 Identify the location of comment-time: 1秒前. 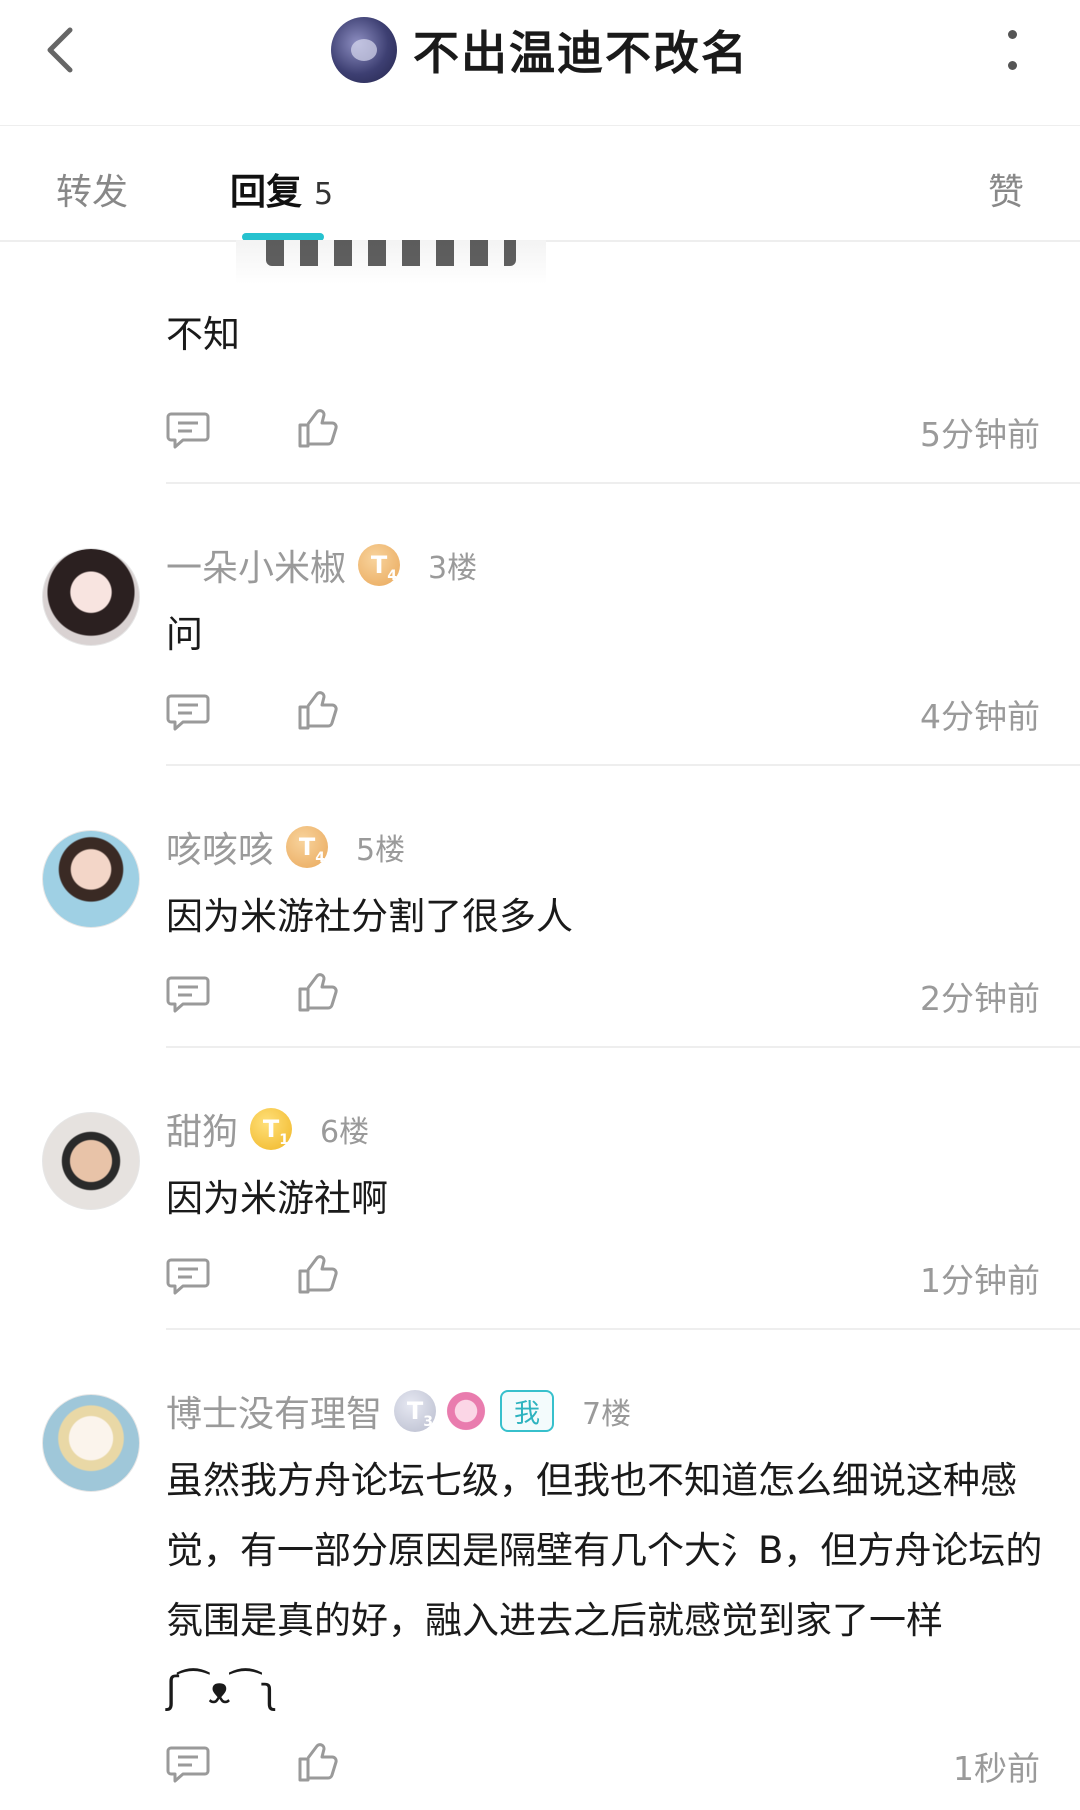
(996, 1768).